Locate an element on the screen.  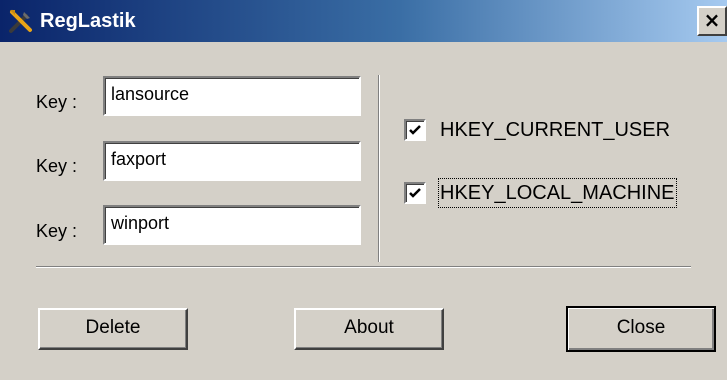
hkey-local-machine-checkbox is located at coordinates (415, 193).